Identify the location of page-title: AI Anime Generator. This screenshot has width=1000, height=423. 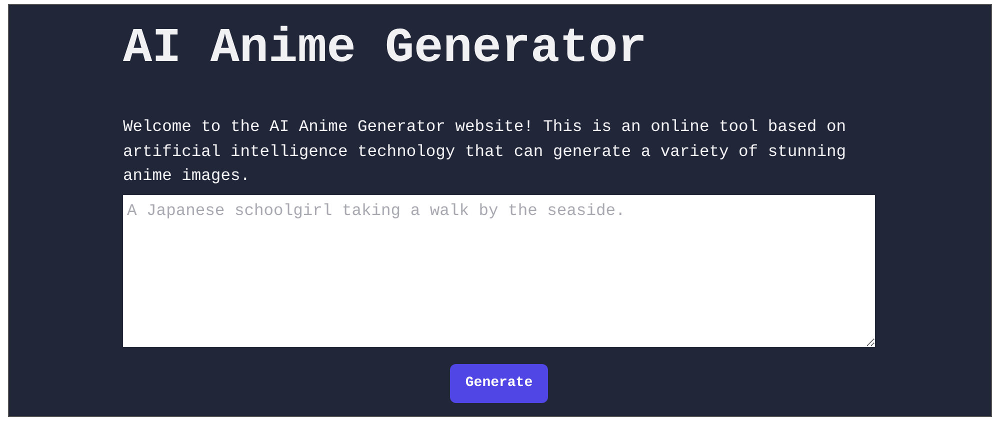
(385, 48).